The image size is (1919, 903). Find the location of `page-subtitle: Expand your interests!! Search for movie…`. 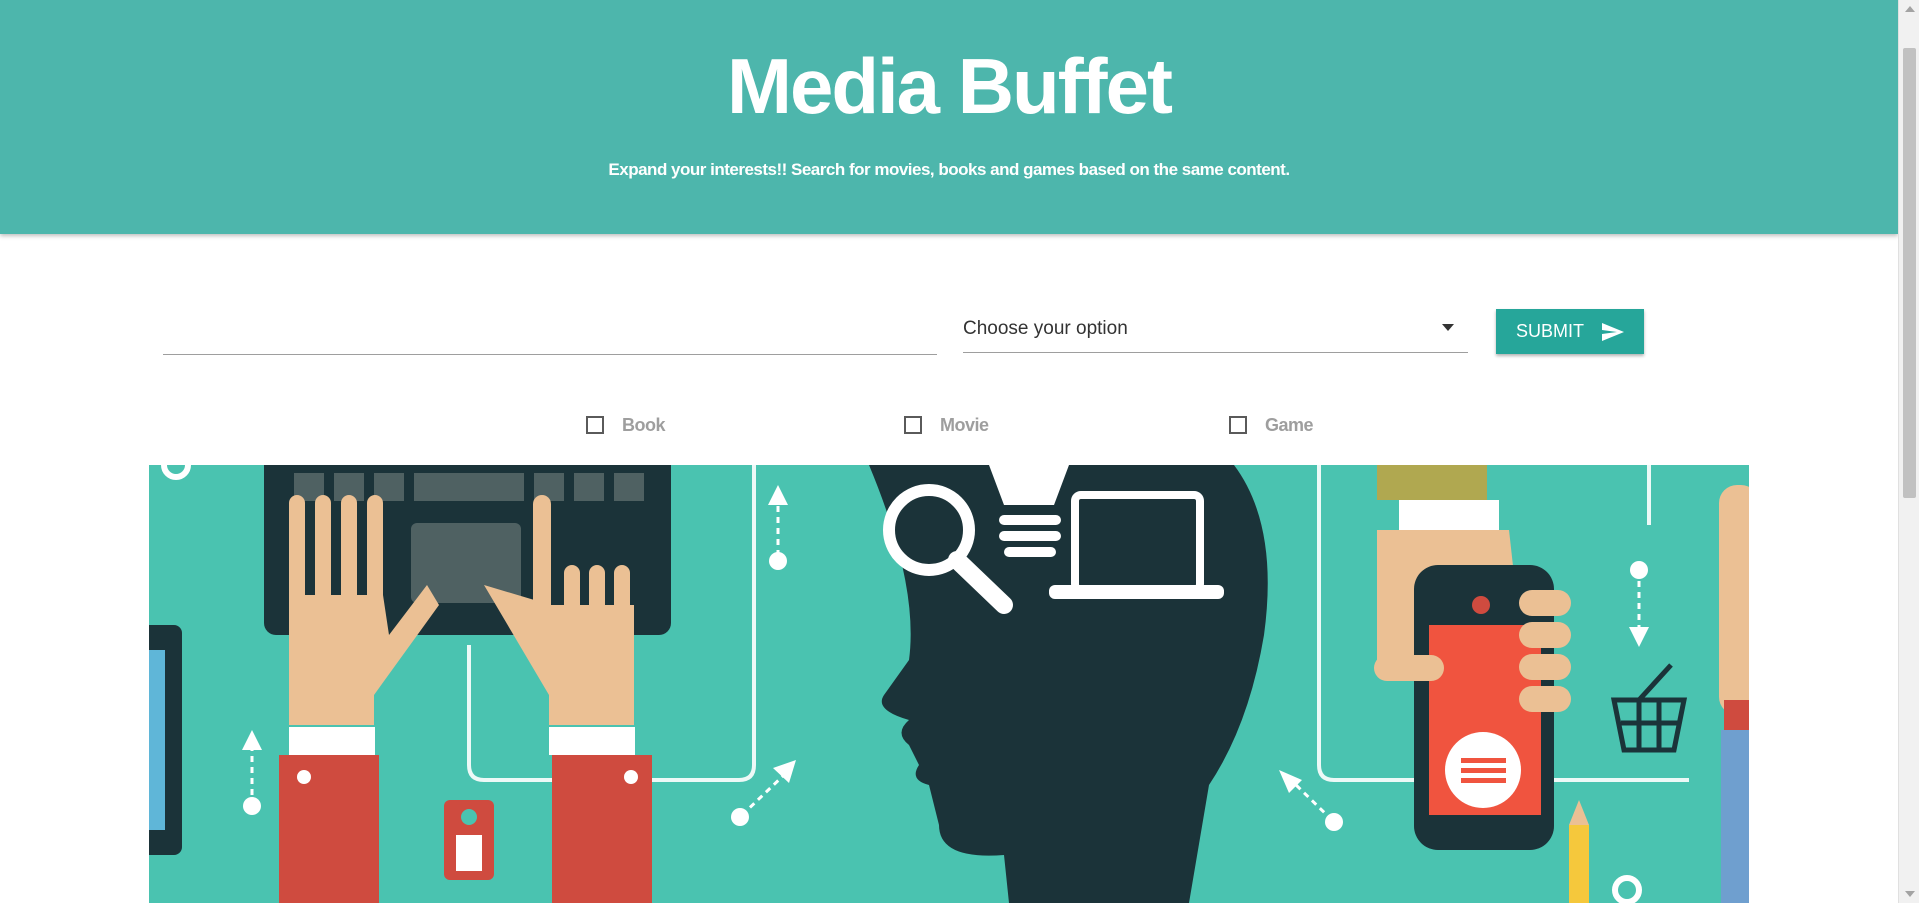

page-subtitle: Expand your interests!! Search for movie… is located at coordinates (949, 169).